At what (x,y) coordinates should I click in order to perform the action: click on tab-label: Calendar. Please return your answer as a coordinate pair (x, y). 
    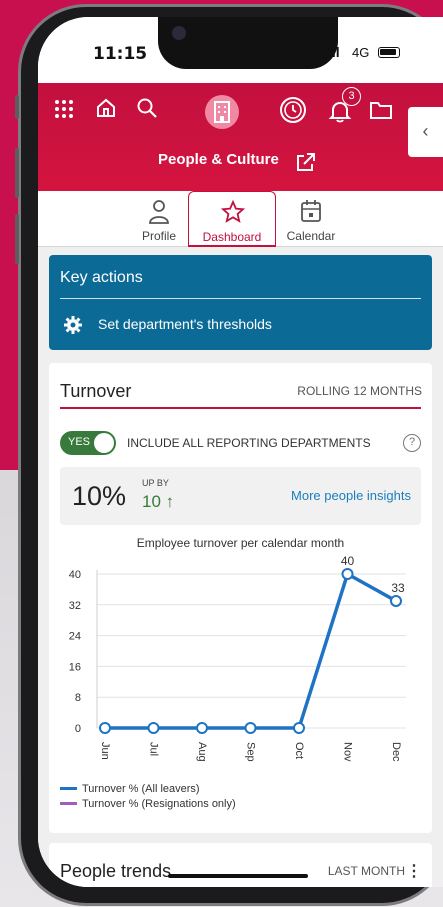
    Looking at the image, I should click on (311, 236).